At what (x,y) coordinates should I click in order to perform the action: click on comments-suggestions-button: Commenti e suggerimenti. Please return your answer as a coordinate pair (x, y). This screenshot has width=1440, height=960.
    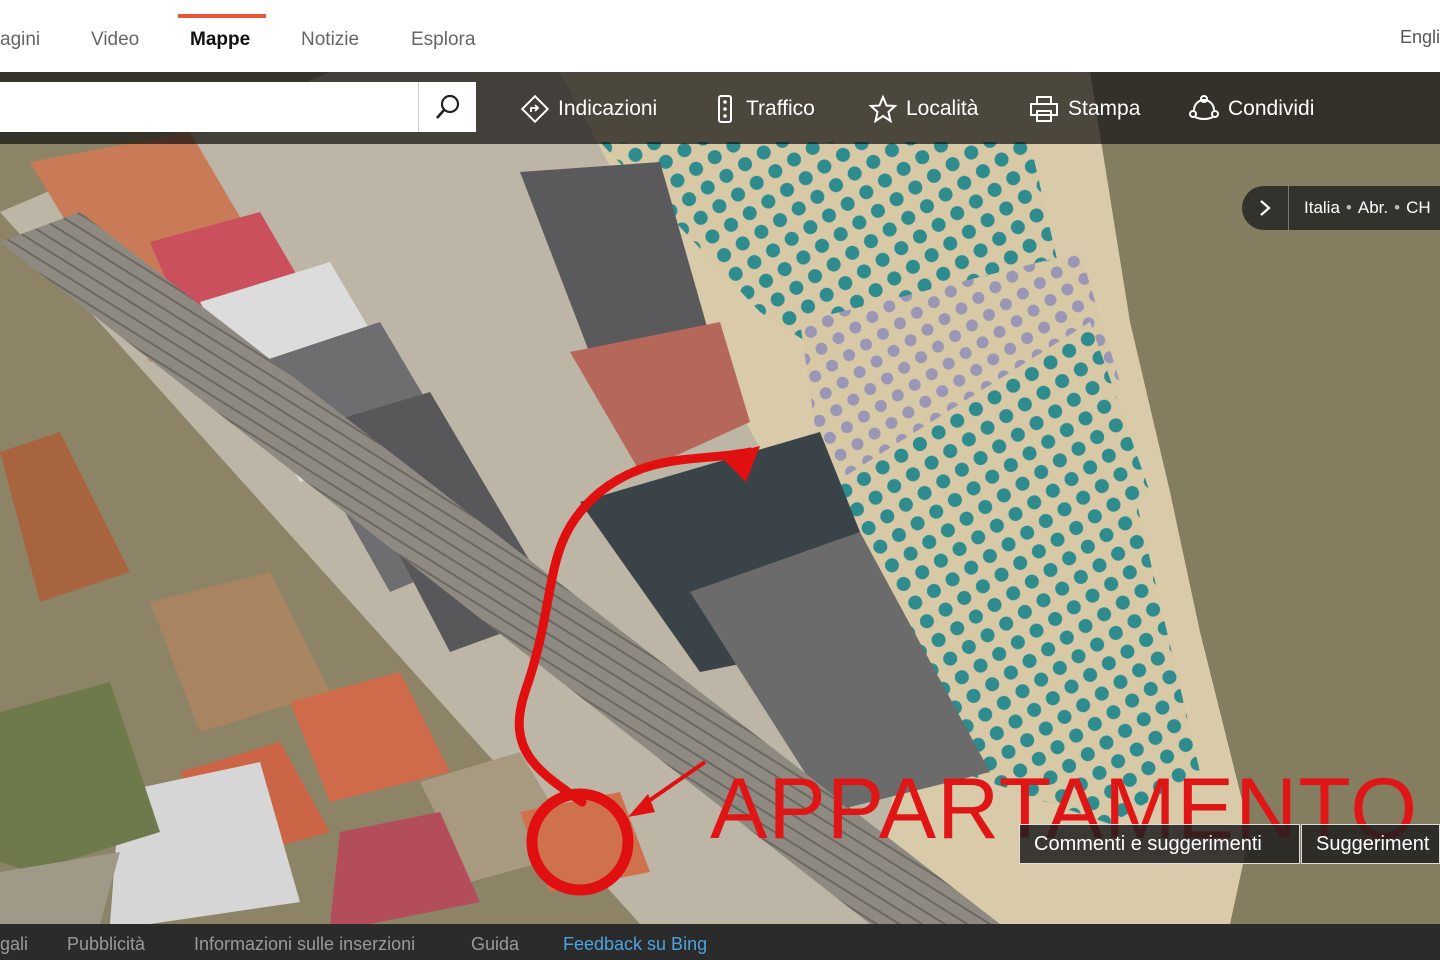
    Looking at the image, I should click on (1159, 844).